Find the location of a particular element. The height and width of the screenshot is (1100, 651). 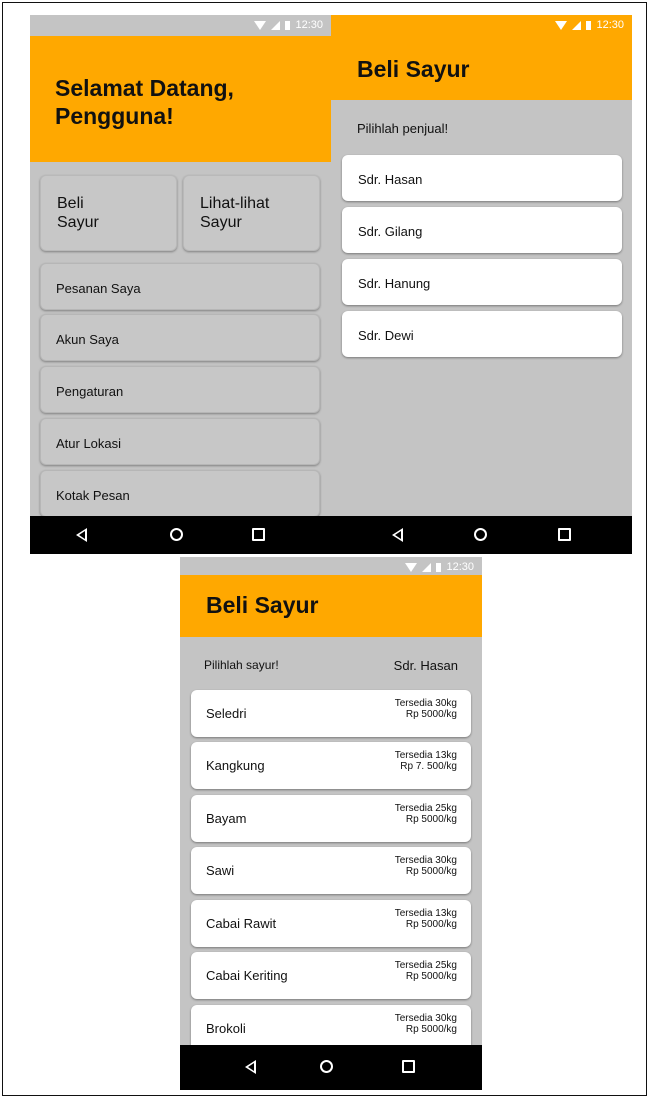

vegetable-name: Seledri is located at coordinates (226, 713).